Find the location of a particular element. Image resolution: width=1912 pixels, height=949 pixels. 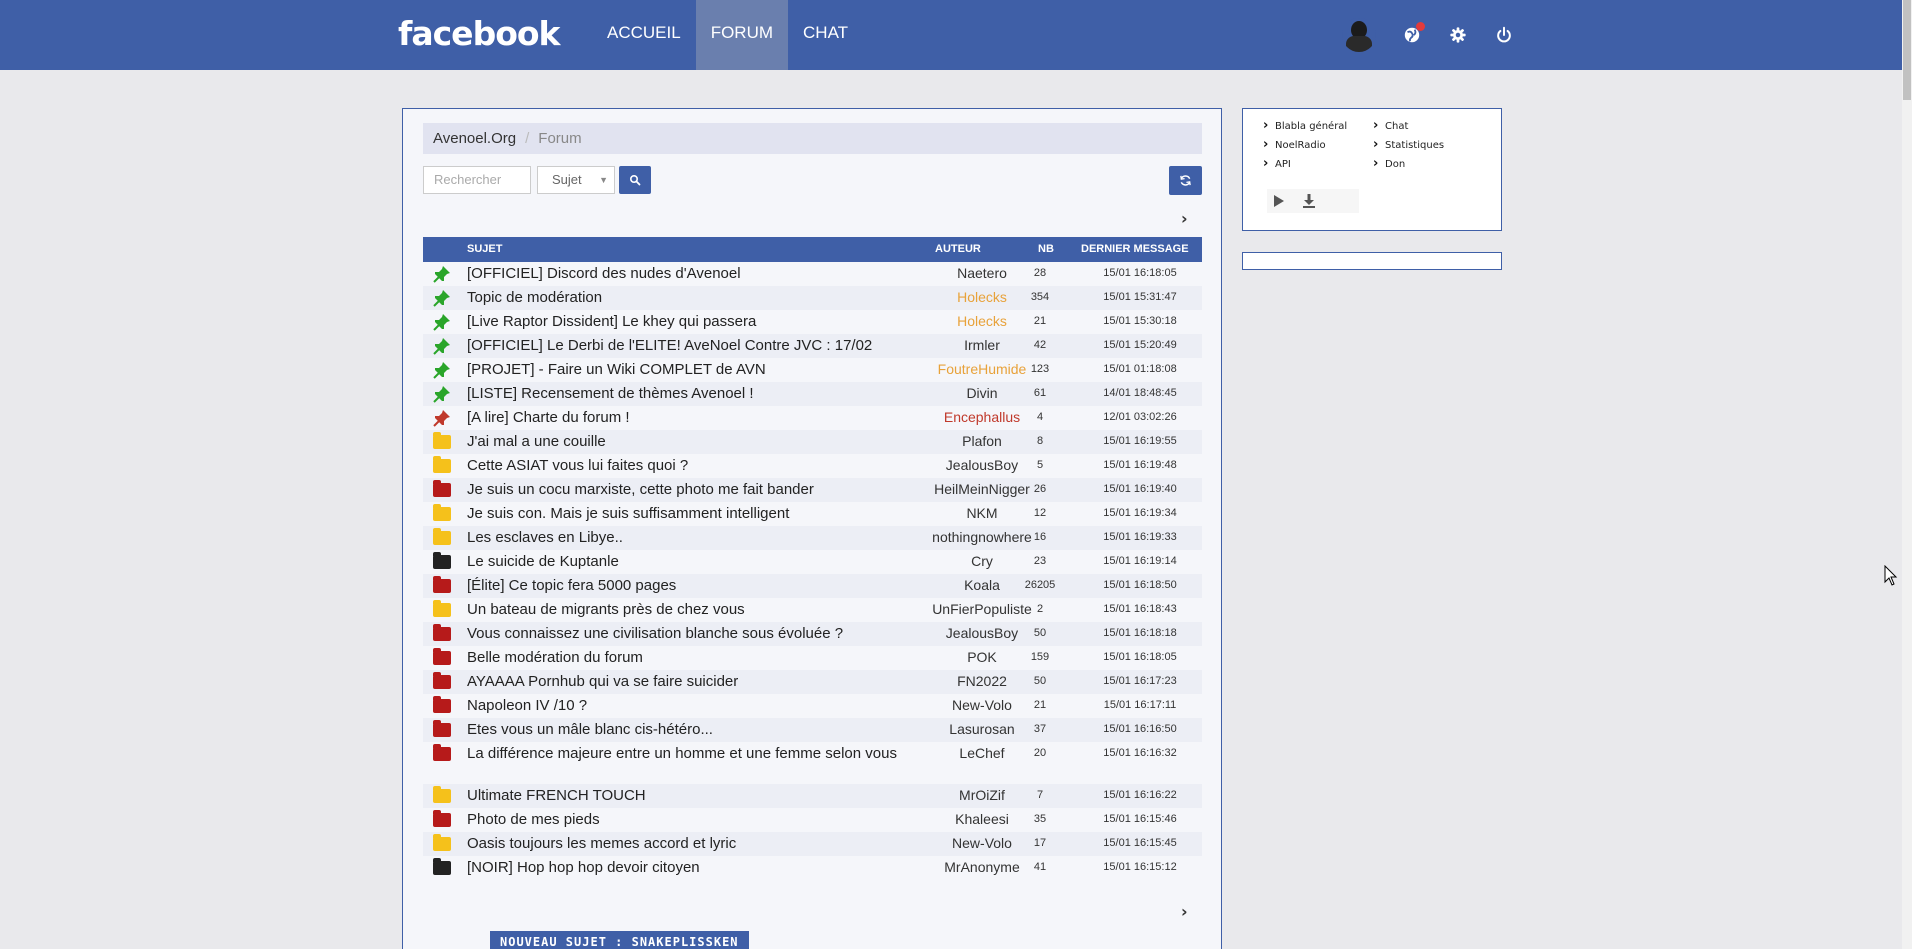

power-icon is located at coordinates (1504, 35).